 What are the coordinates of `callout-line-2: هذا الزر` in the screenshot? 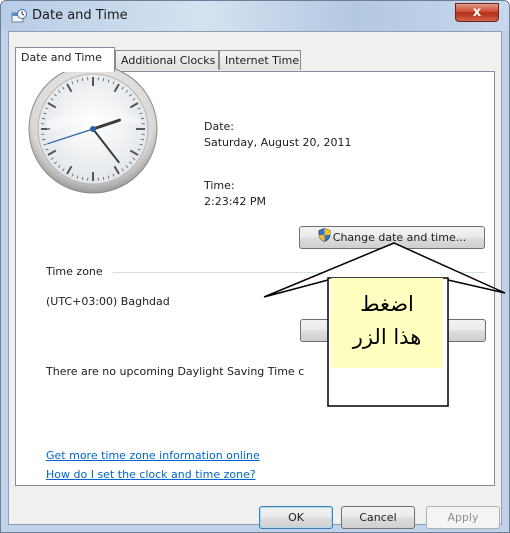 It's located at (387, 337).